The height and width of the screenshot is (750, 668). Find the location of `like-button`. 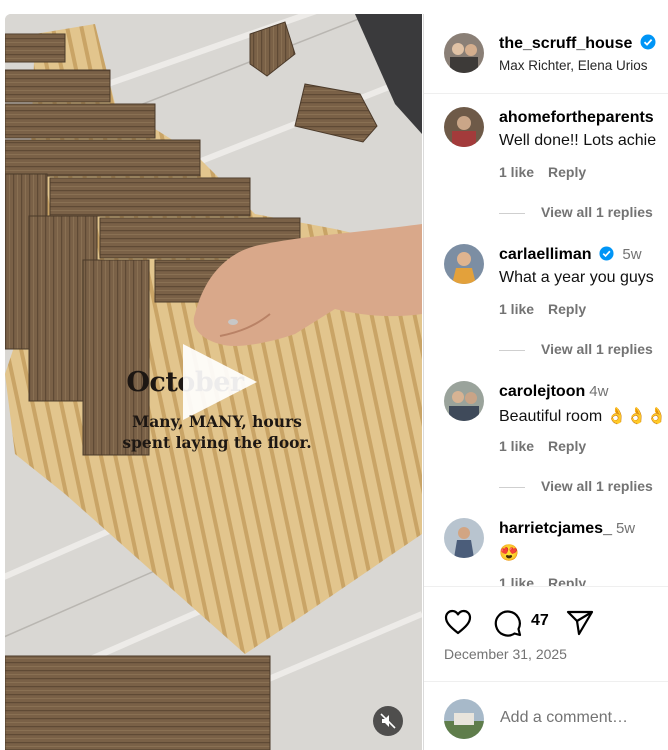

like-button is located at coordinates (458, 624).